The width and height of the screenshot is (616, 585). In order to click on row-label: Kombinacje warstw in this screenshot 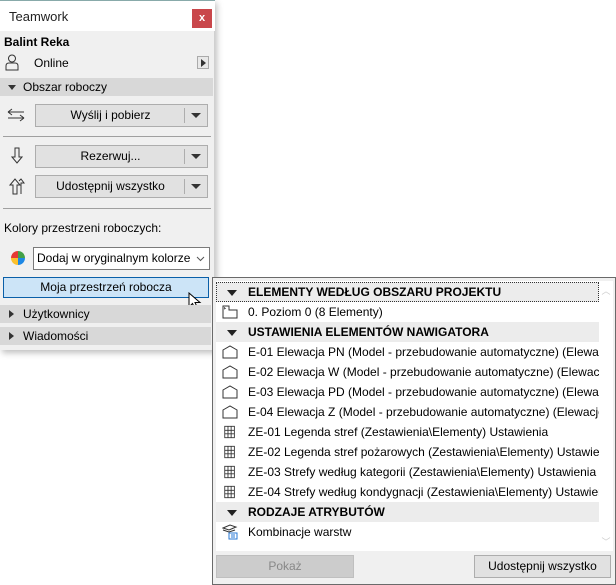, I will do `click(300, 532)`.